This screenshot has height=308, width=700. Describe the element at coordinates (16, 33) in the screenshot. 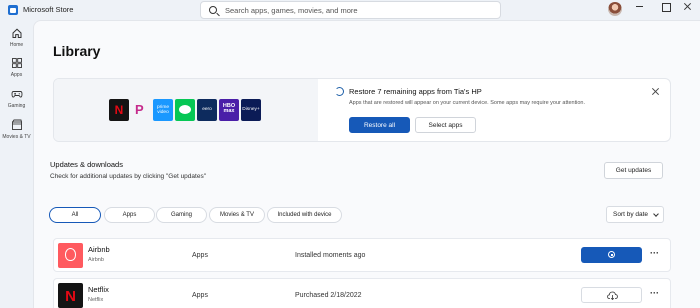

I see `home-icon` at that location.